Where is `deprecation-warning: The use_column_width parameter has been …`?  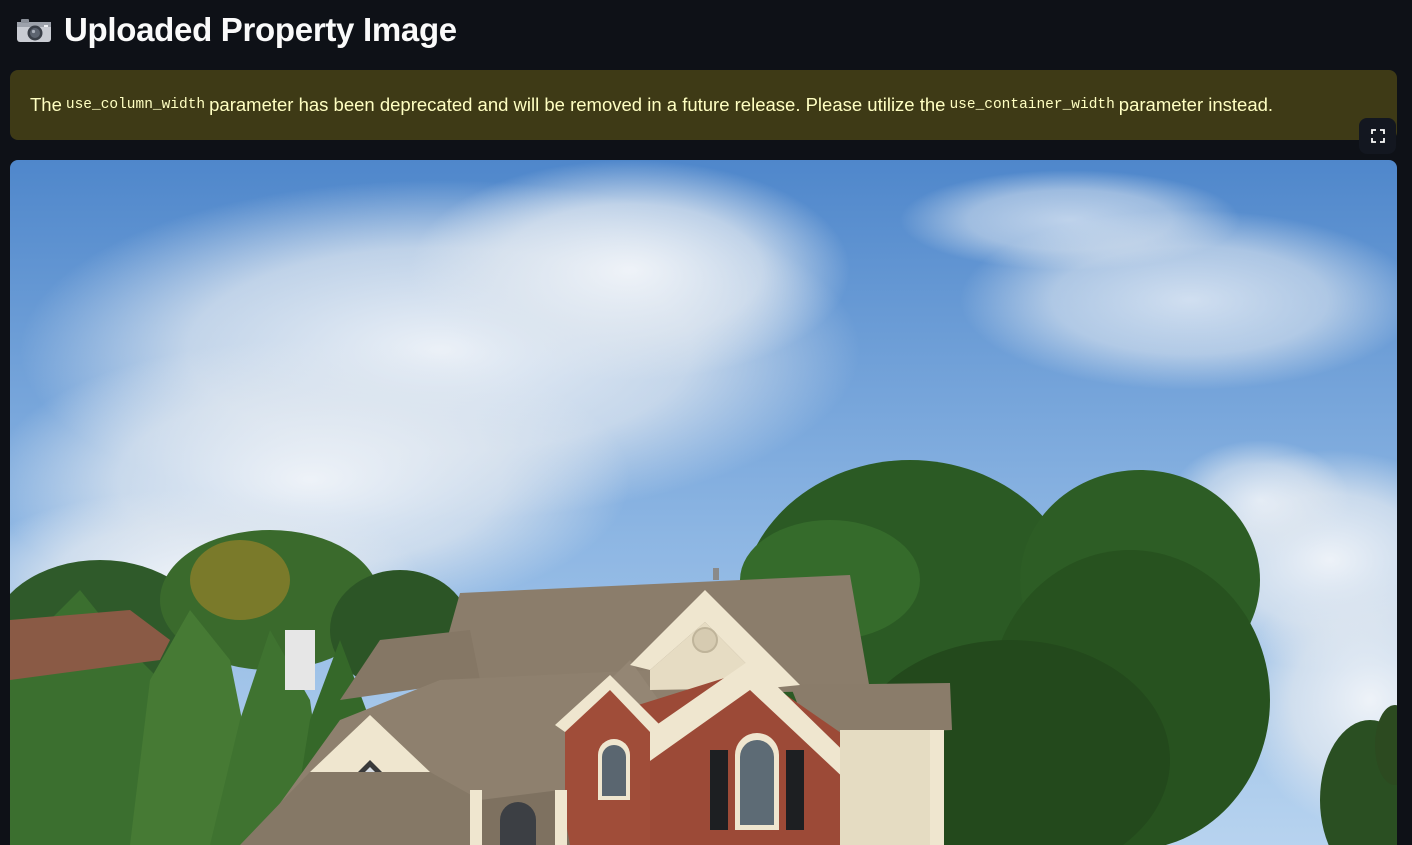
deprecation-warning: The use_column_width parameter has been … is located at coordinates (703, 105).